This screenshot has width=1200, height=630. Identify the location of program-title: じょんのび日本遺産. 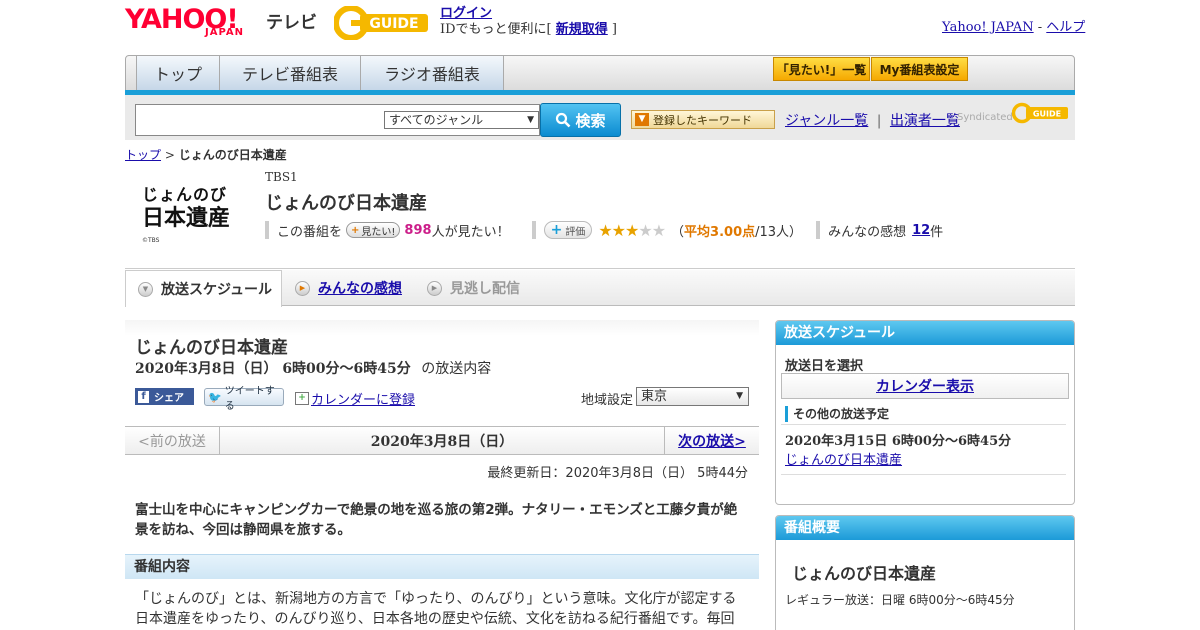
(346, 203).